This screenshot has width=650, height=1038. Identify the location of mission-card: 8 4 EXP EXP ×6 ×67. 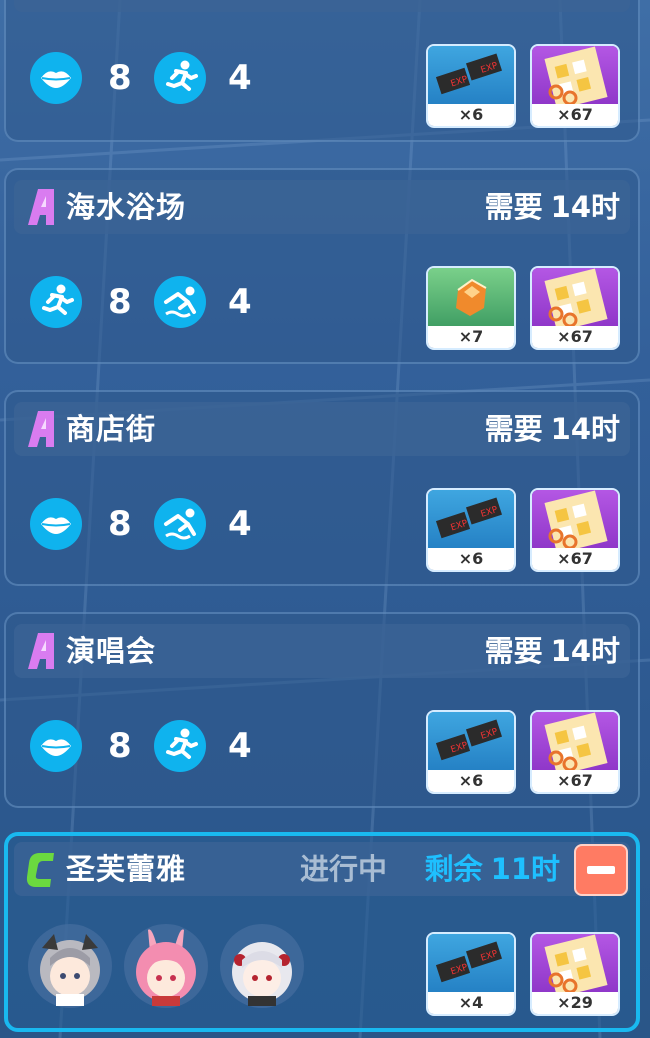
(322, 71).